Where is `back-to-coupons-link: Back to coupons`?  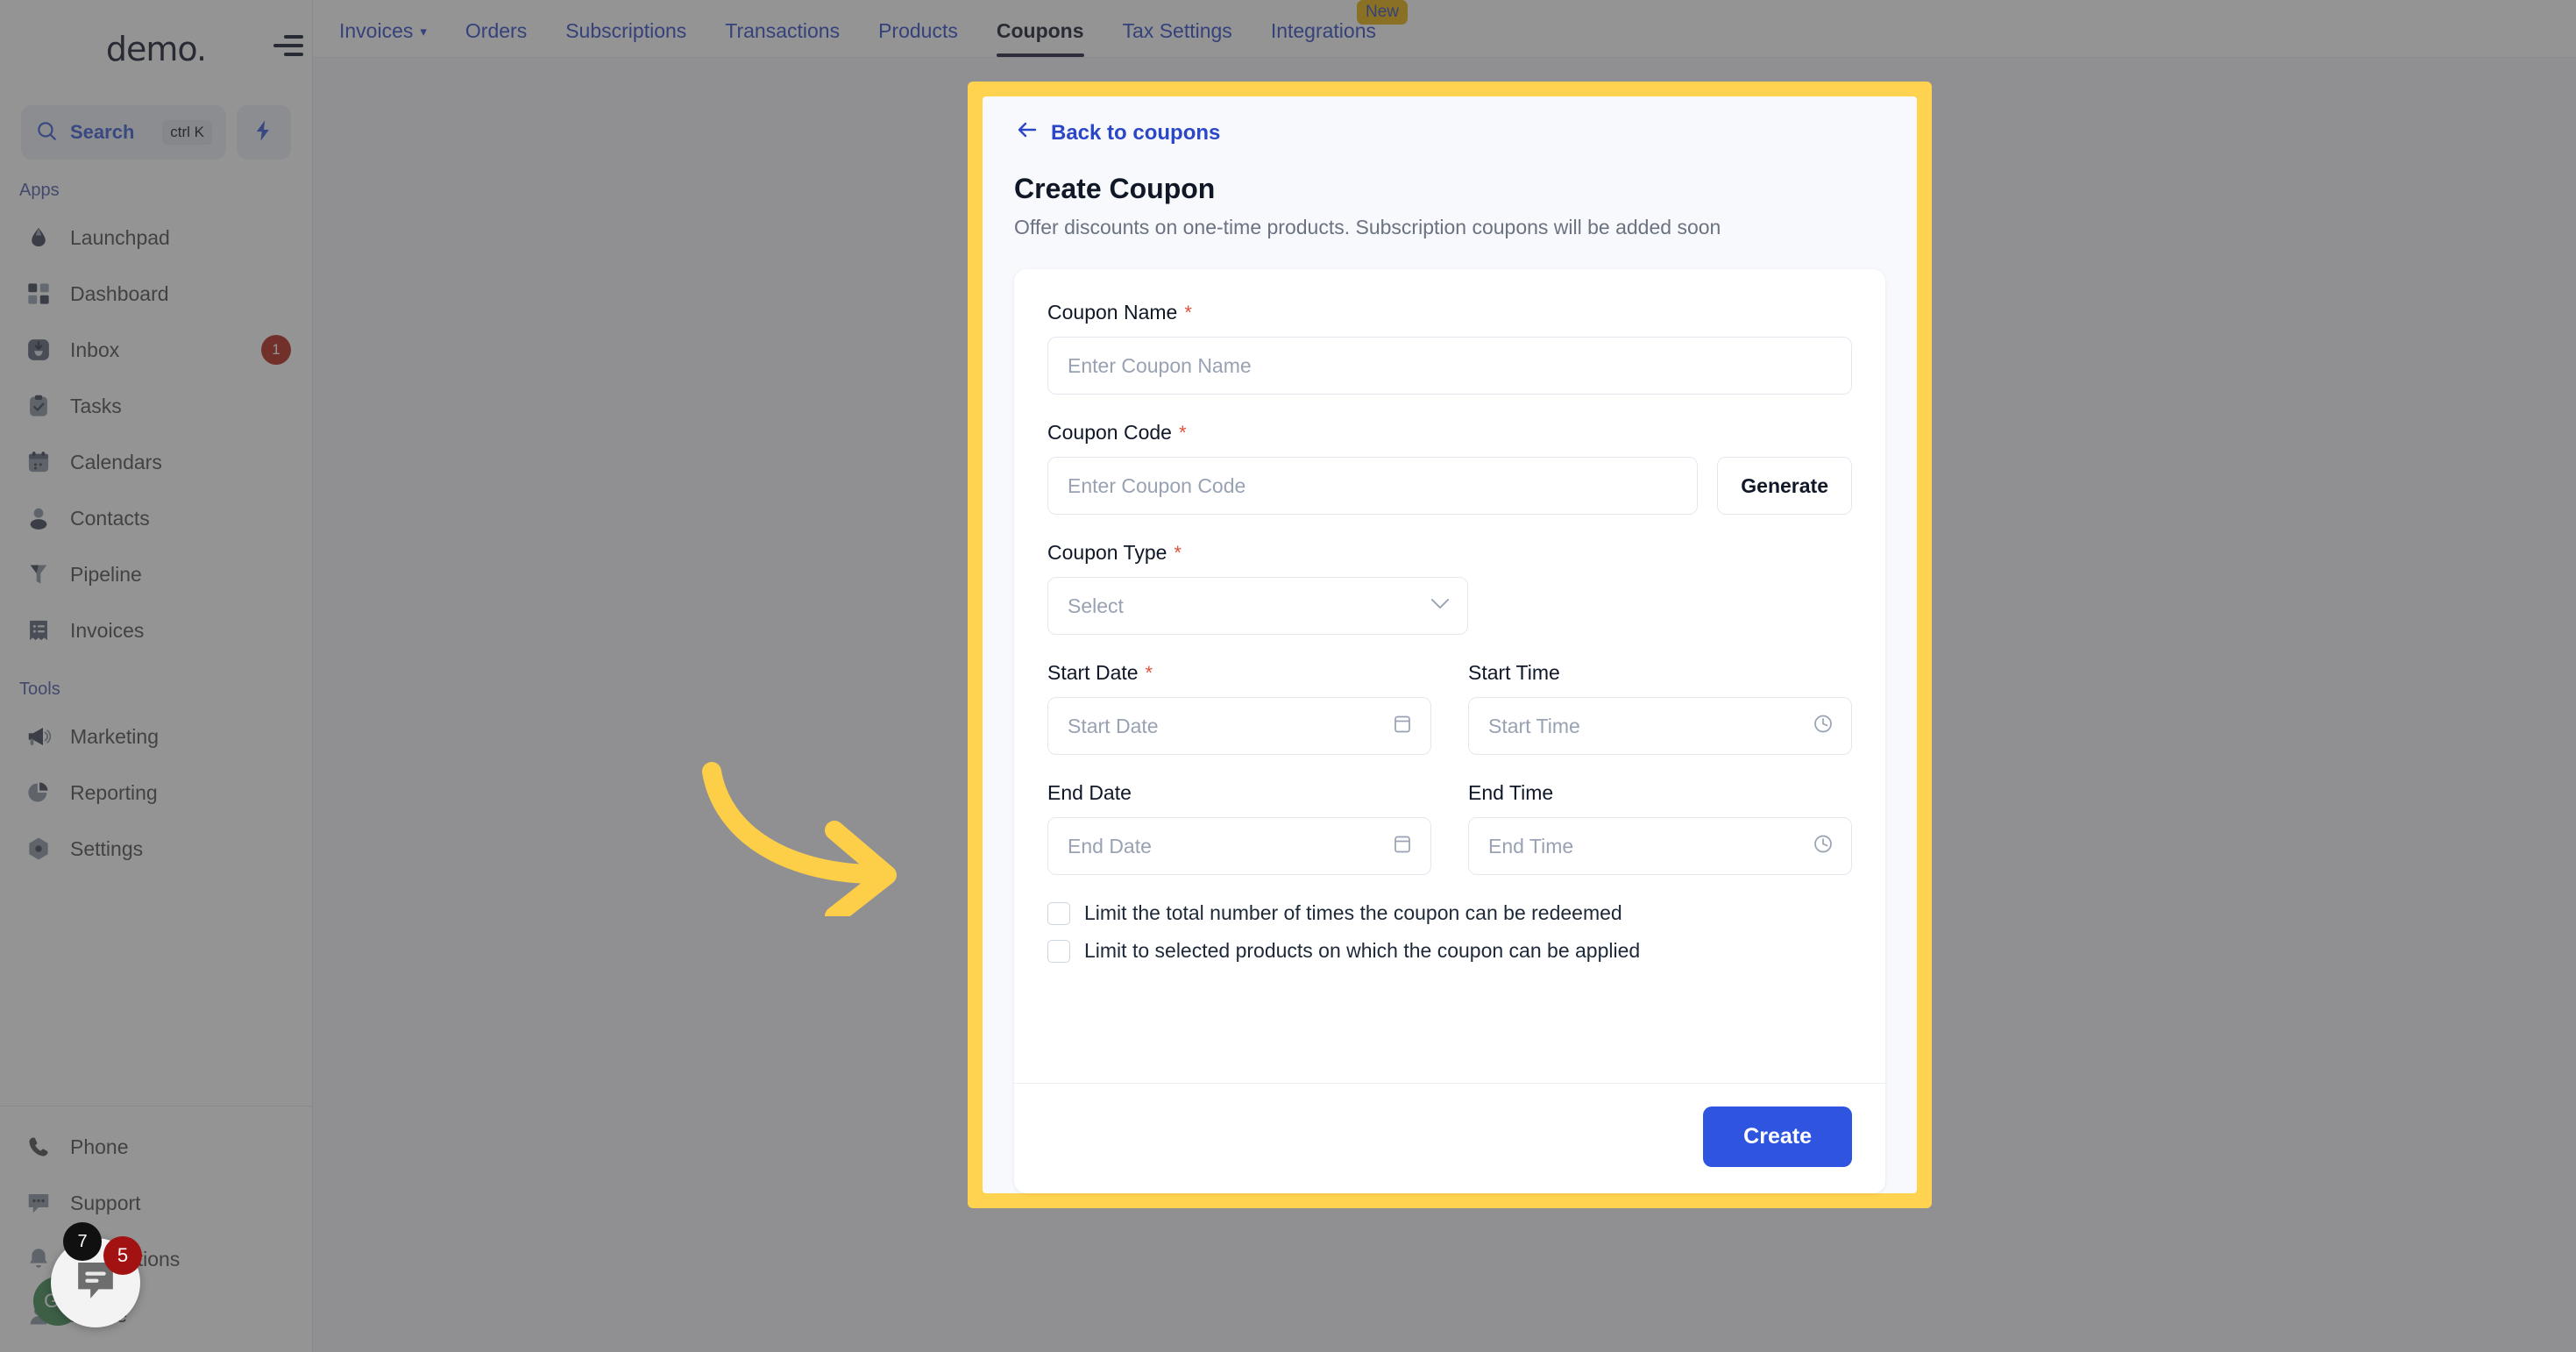
back-to-coupons-link: Back to coupons is located at coordinates (1450, 132).